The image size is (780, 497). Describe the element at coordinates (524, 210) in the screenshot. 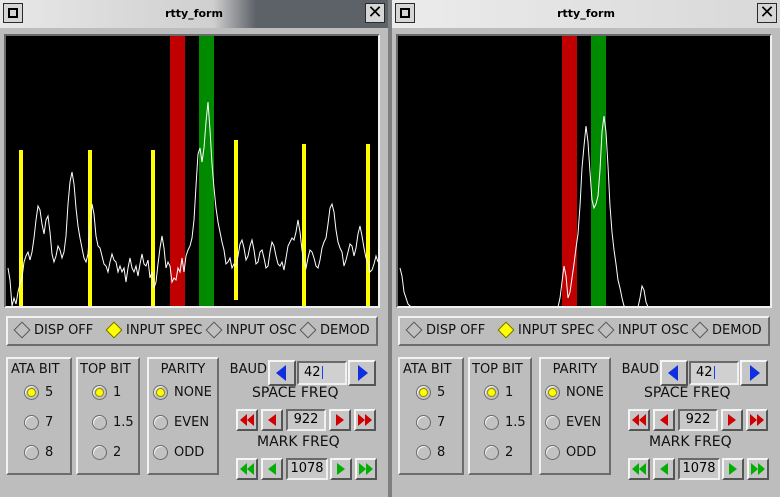

I see `spectrum-trace` at that location.